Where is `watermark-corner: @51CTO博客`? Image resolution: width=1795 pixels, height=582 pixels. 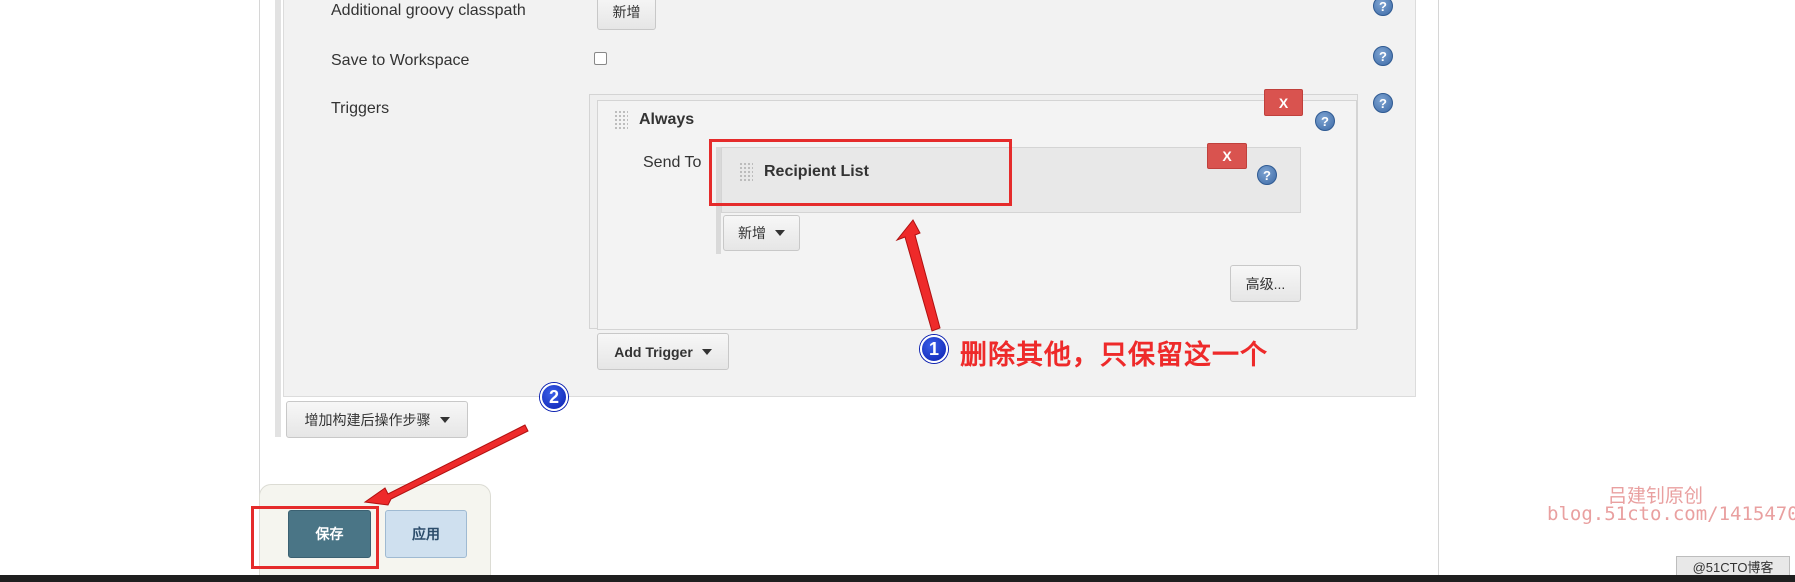 watermark-corner: @51CTO博客 is located at coordinates (1733, 566).